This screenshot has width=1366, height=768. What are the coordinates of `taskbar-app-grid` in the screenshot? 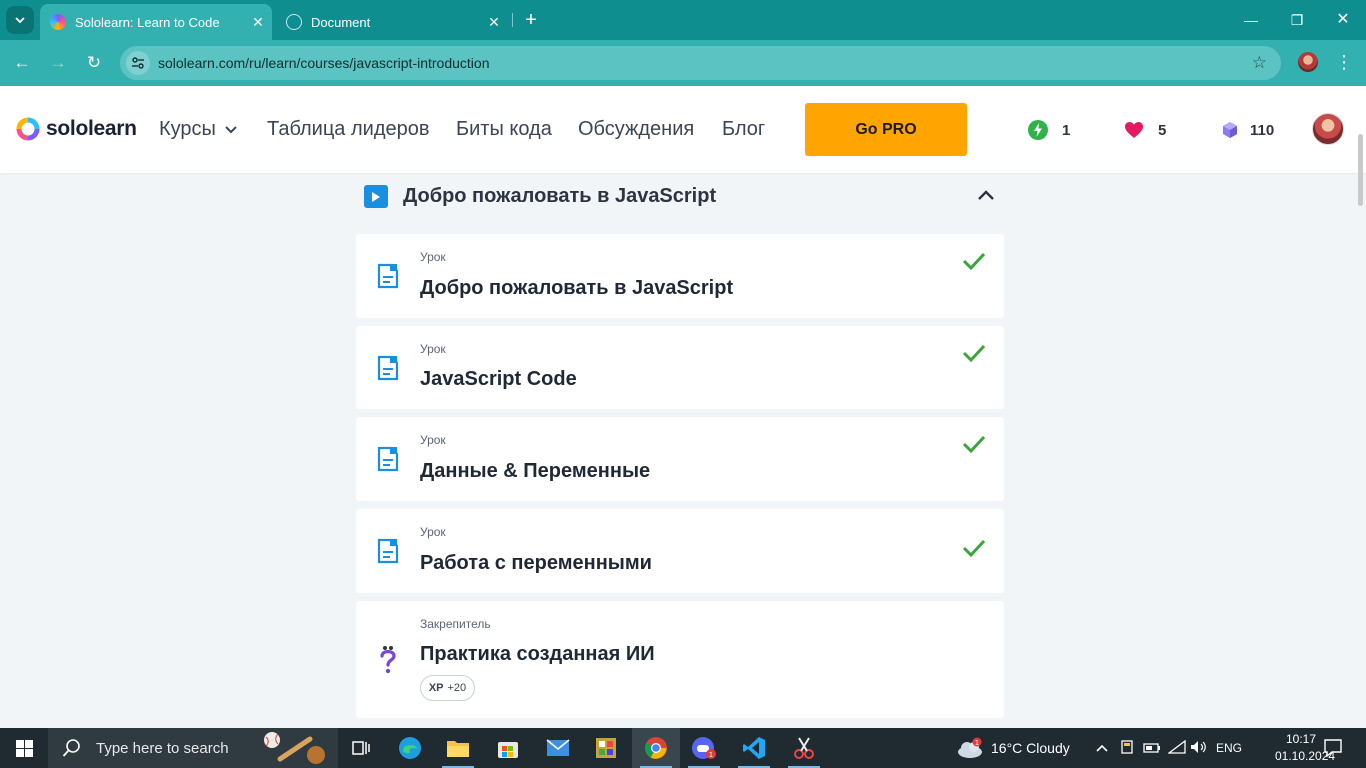 It's located at (606, 748).